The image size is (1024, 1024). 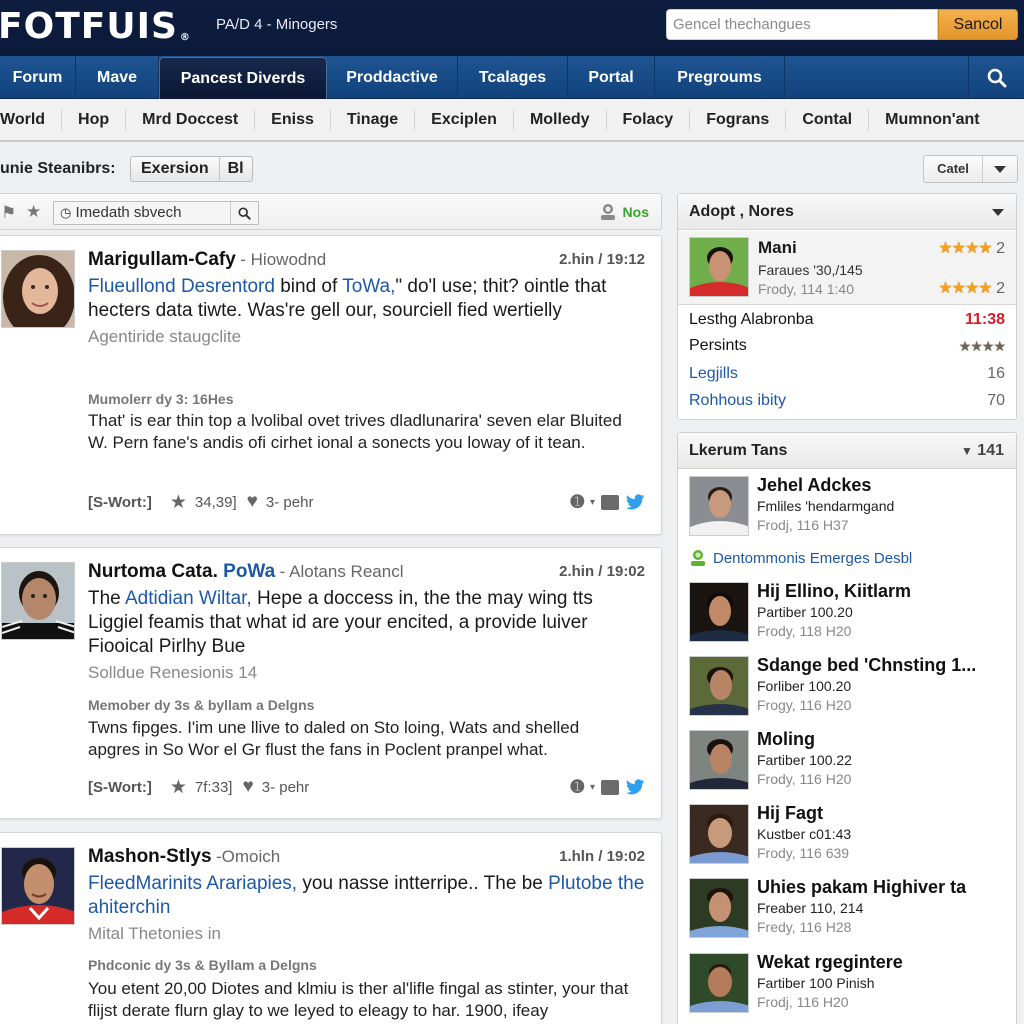 I want to click on tab-proddactive: Proddactive, so click(x=392, y=77).